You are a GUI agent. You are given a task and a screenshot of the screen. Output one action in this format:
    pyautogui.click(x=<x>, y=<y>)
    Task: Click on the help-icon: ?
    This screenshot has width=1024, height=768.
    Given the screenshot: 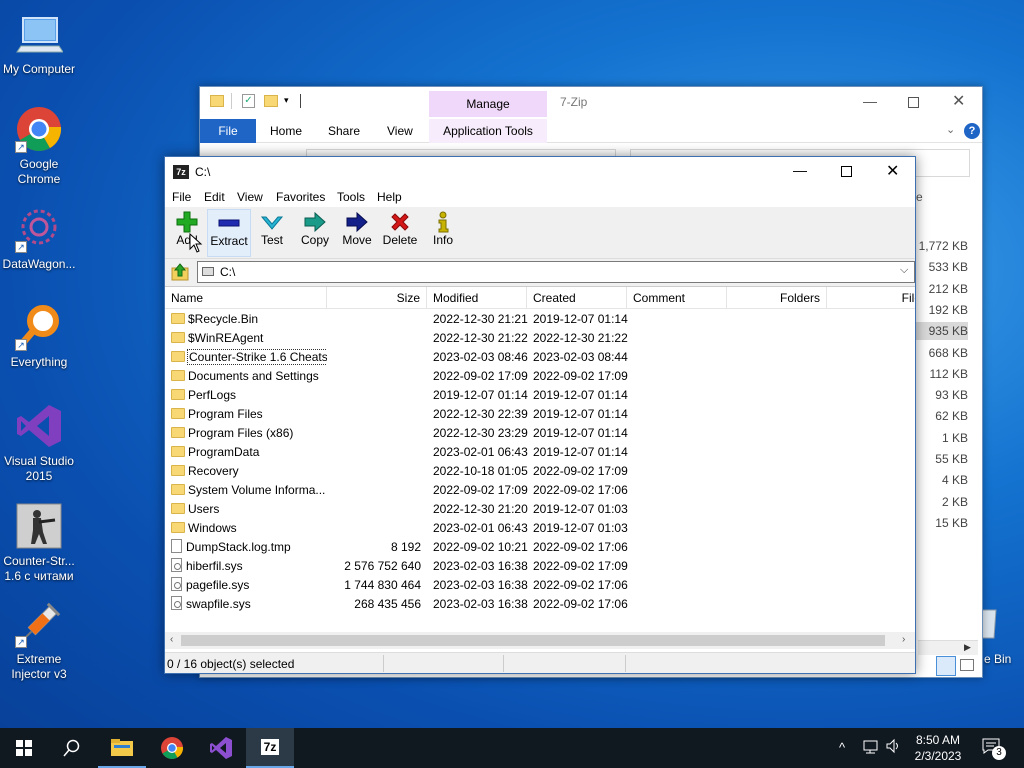 What is the action you would take?
    pyautogui.click(x=972, y=131)
    